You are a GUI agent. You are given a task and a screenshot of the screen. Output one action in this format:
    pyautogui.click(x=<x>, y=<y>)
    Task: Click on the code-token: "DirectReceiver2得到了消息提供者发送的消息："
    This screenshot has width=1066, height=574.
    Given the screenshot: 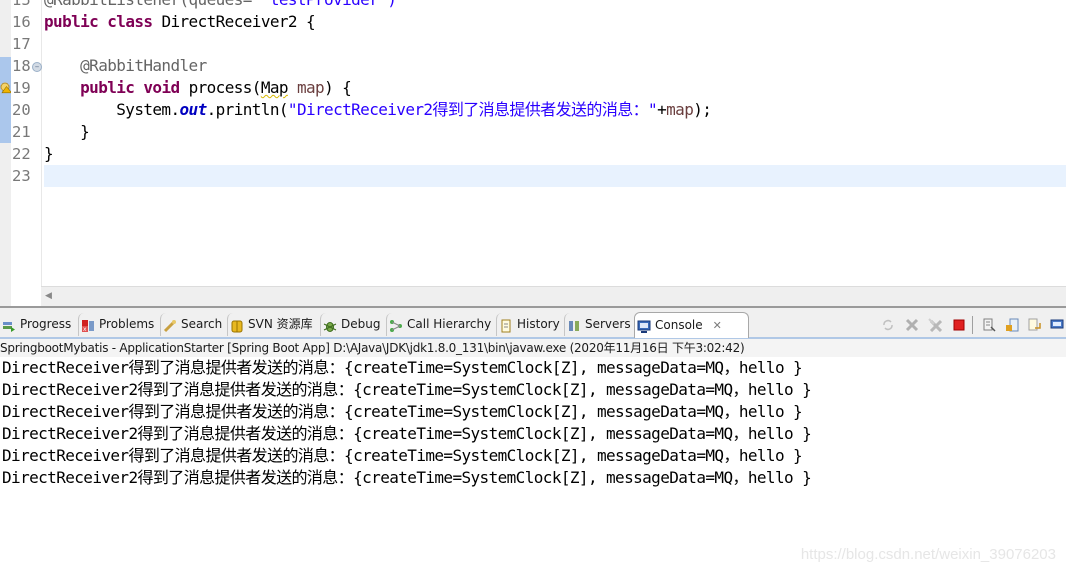 What is the action you would take?
    pyautogui.click(x=472, y=109)
    